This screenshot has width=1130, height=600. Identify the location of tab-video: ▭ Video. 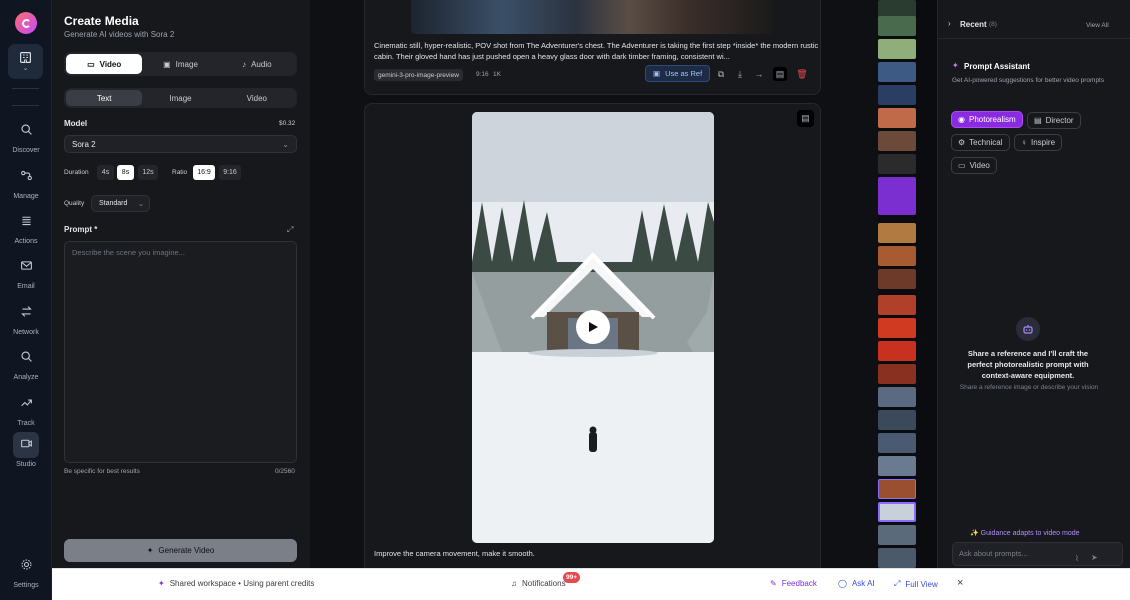
(104, 64).